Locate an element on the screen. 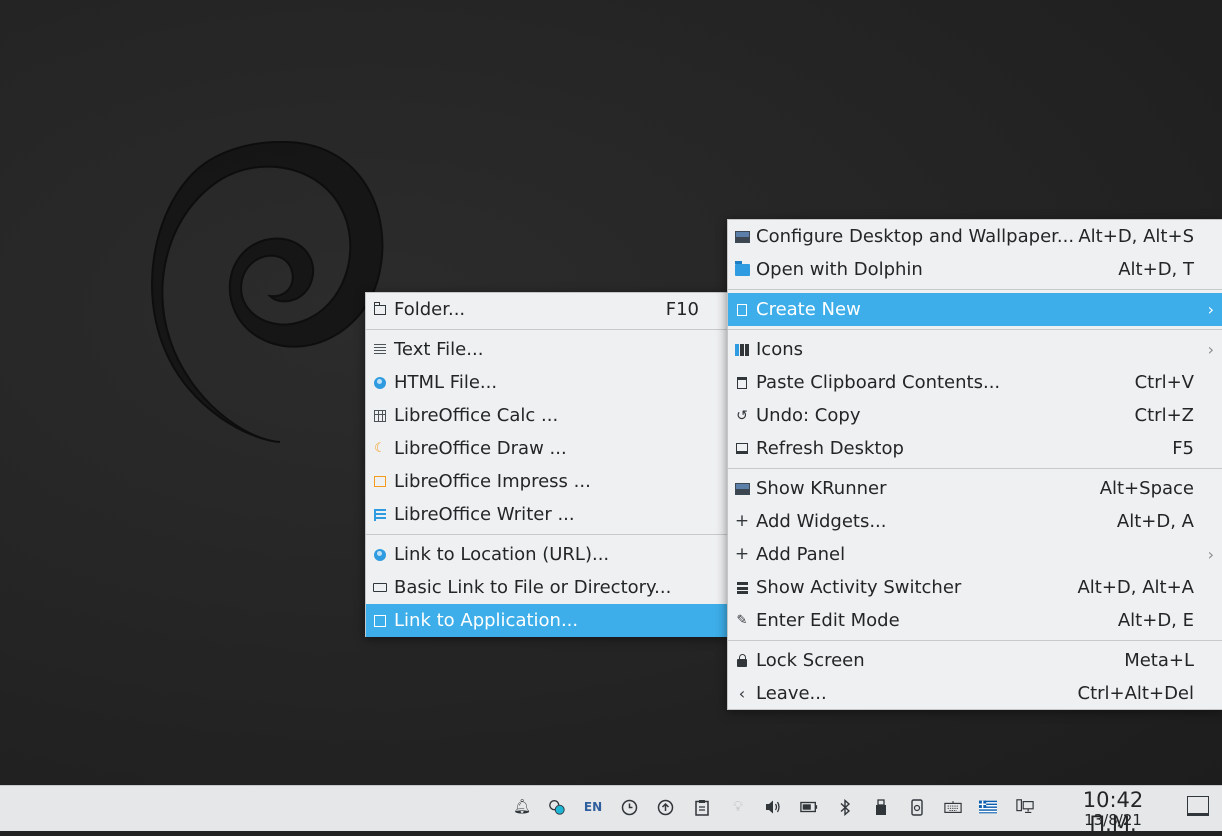 The height and width of the screenshot is (836, 1222). menu-item-label: Undo: Copy is located at coordinates (808, 415).